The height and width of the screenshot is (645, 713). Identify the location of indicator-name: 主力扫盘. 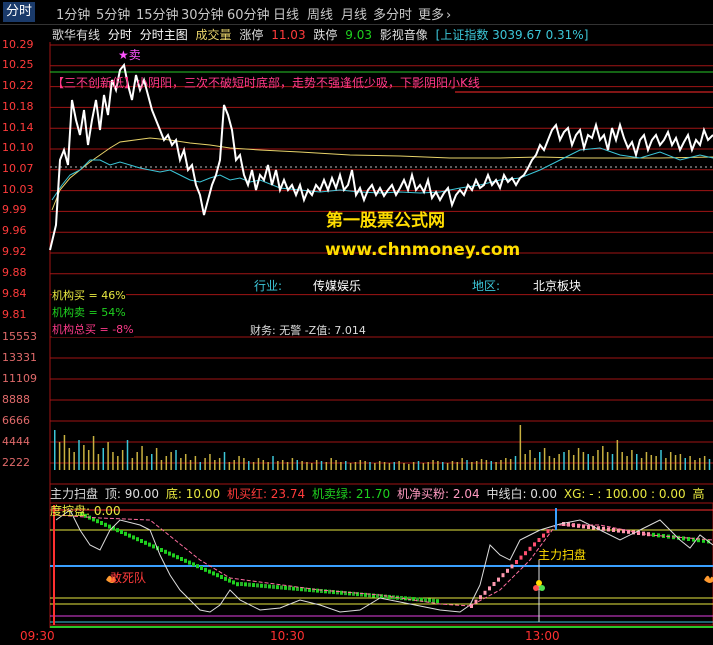
(74, 494).